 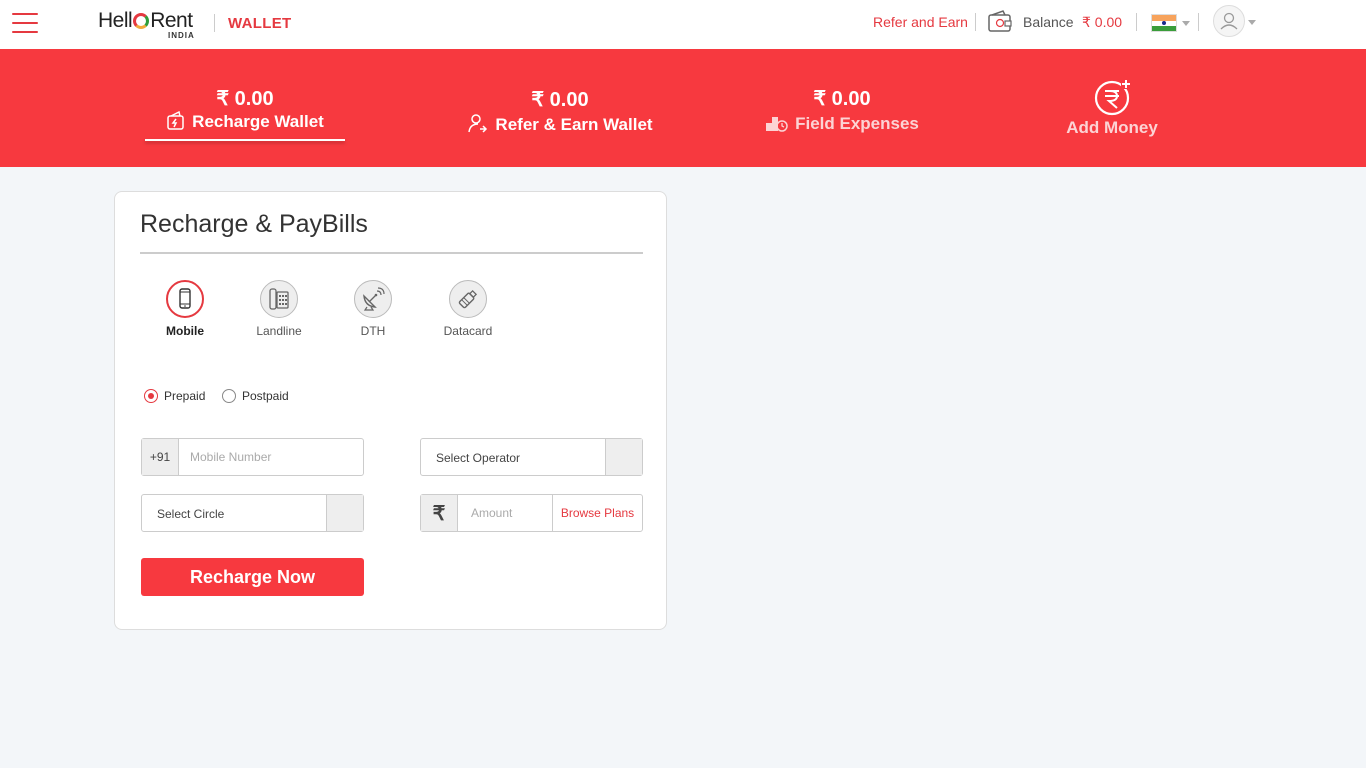 I want to click on card-title: Recharge & PayBills, so click(x=254, y=224).